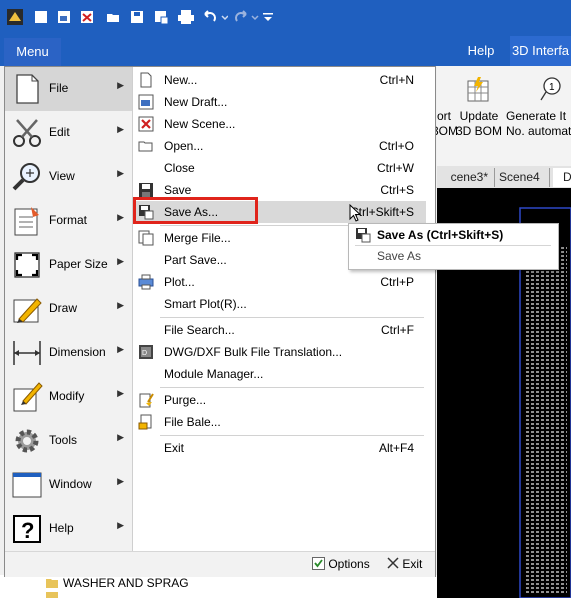 This screenshot has height=598, width=571. Describe the element at coordinates (220, 564) in the screenshot. I see `menu-footer` at that location.